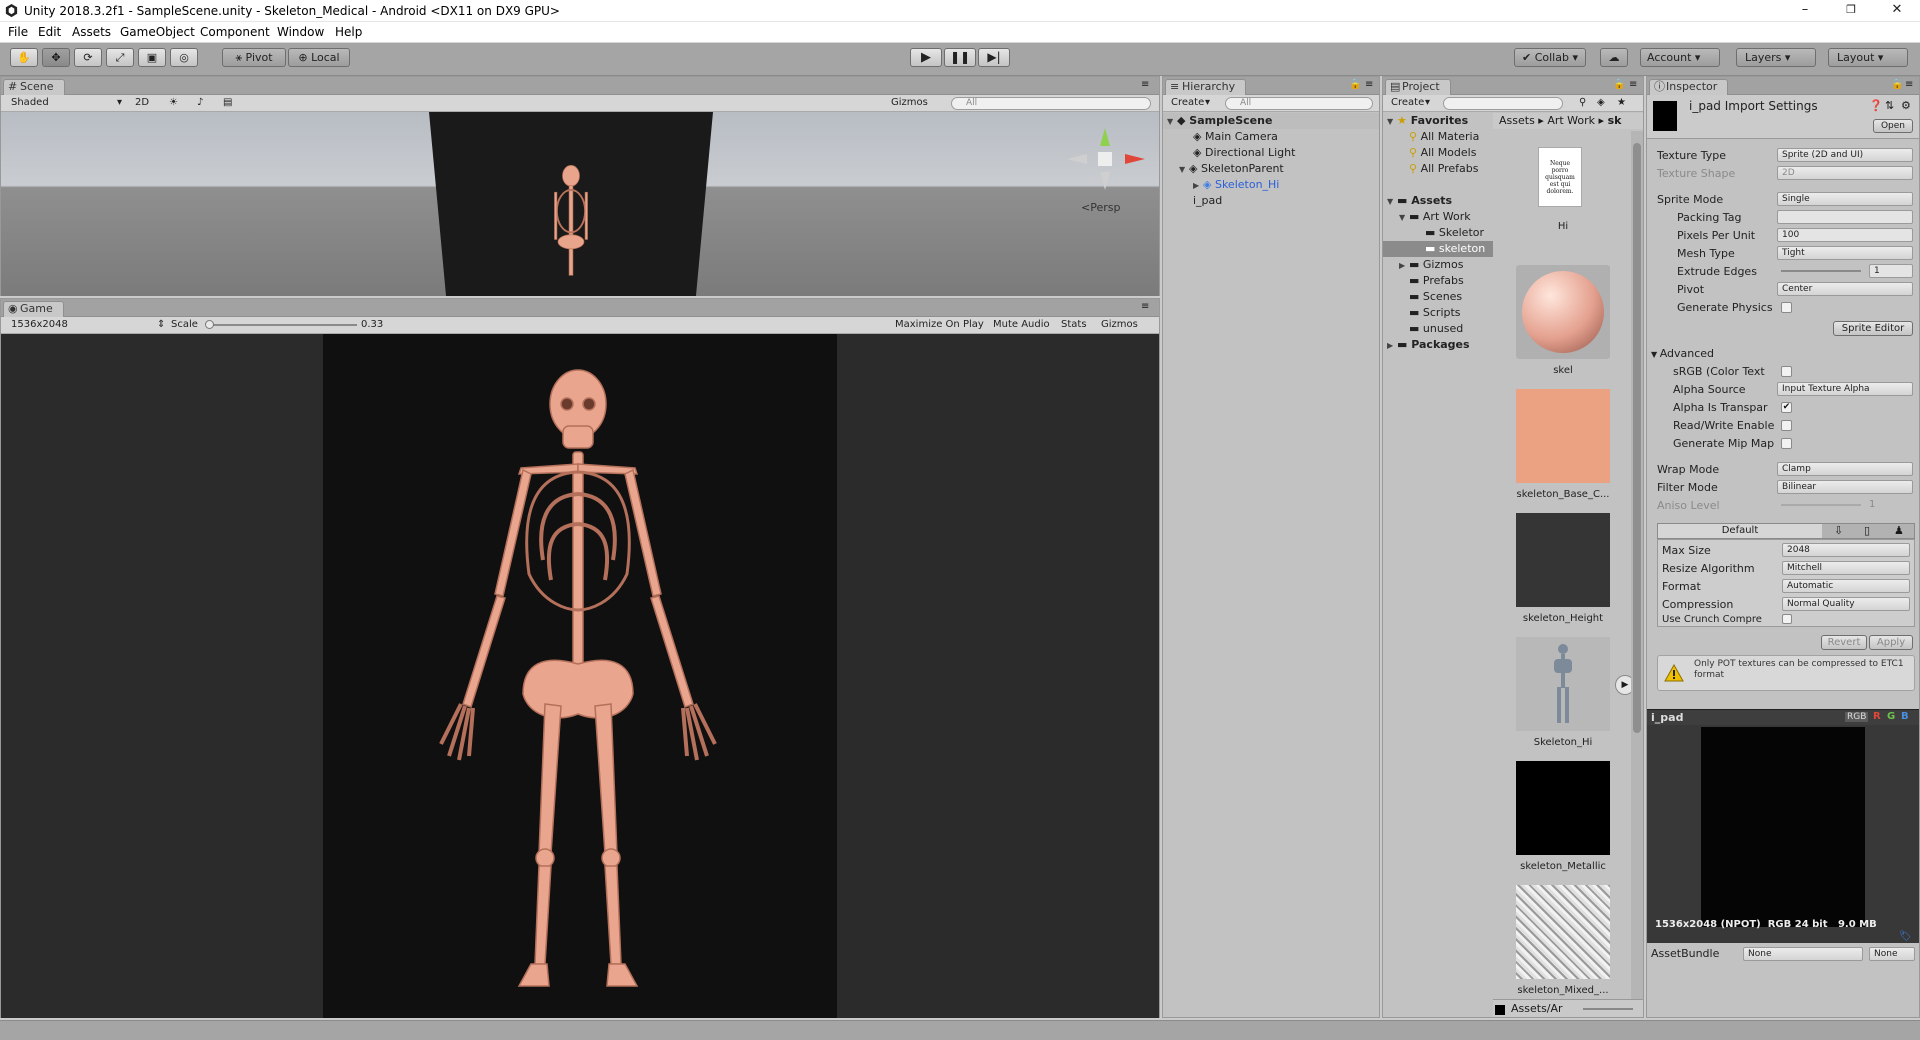 Image resolution: width=1920 pixels, height=1040 pixels. I want to click on project-lock-icon: 🔒, so click(1619, 84).